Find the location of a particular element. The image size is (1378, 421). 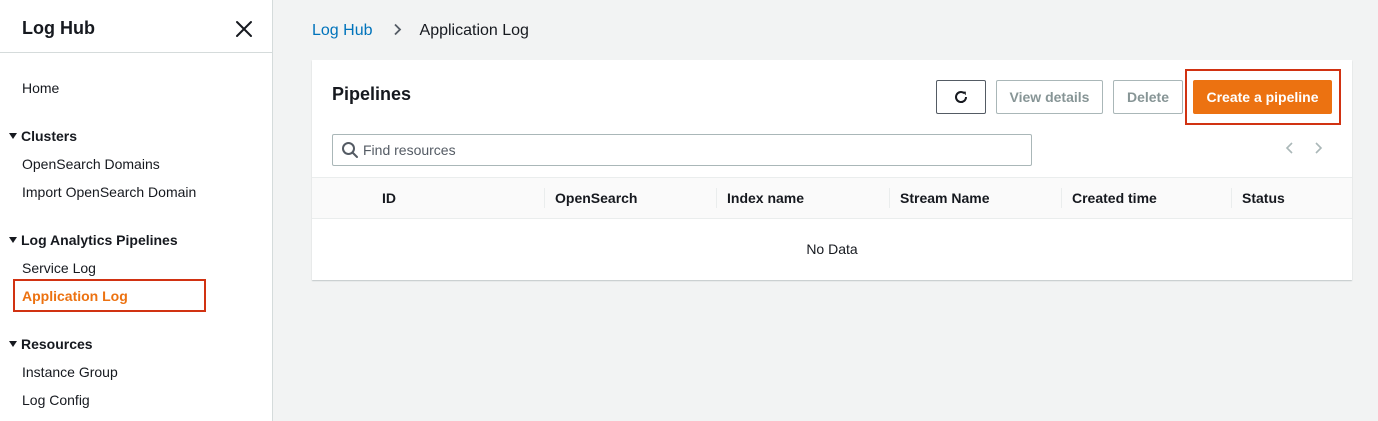

sidebar-item-log-config: Log Config is located at coordinates (56, 400).